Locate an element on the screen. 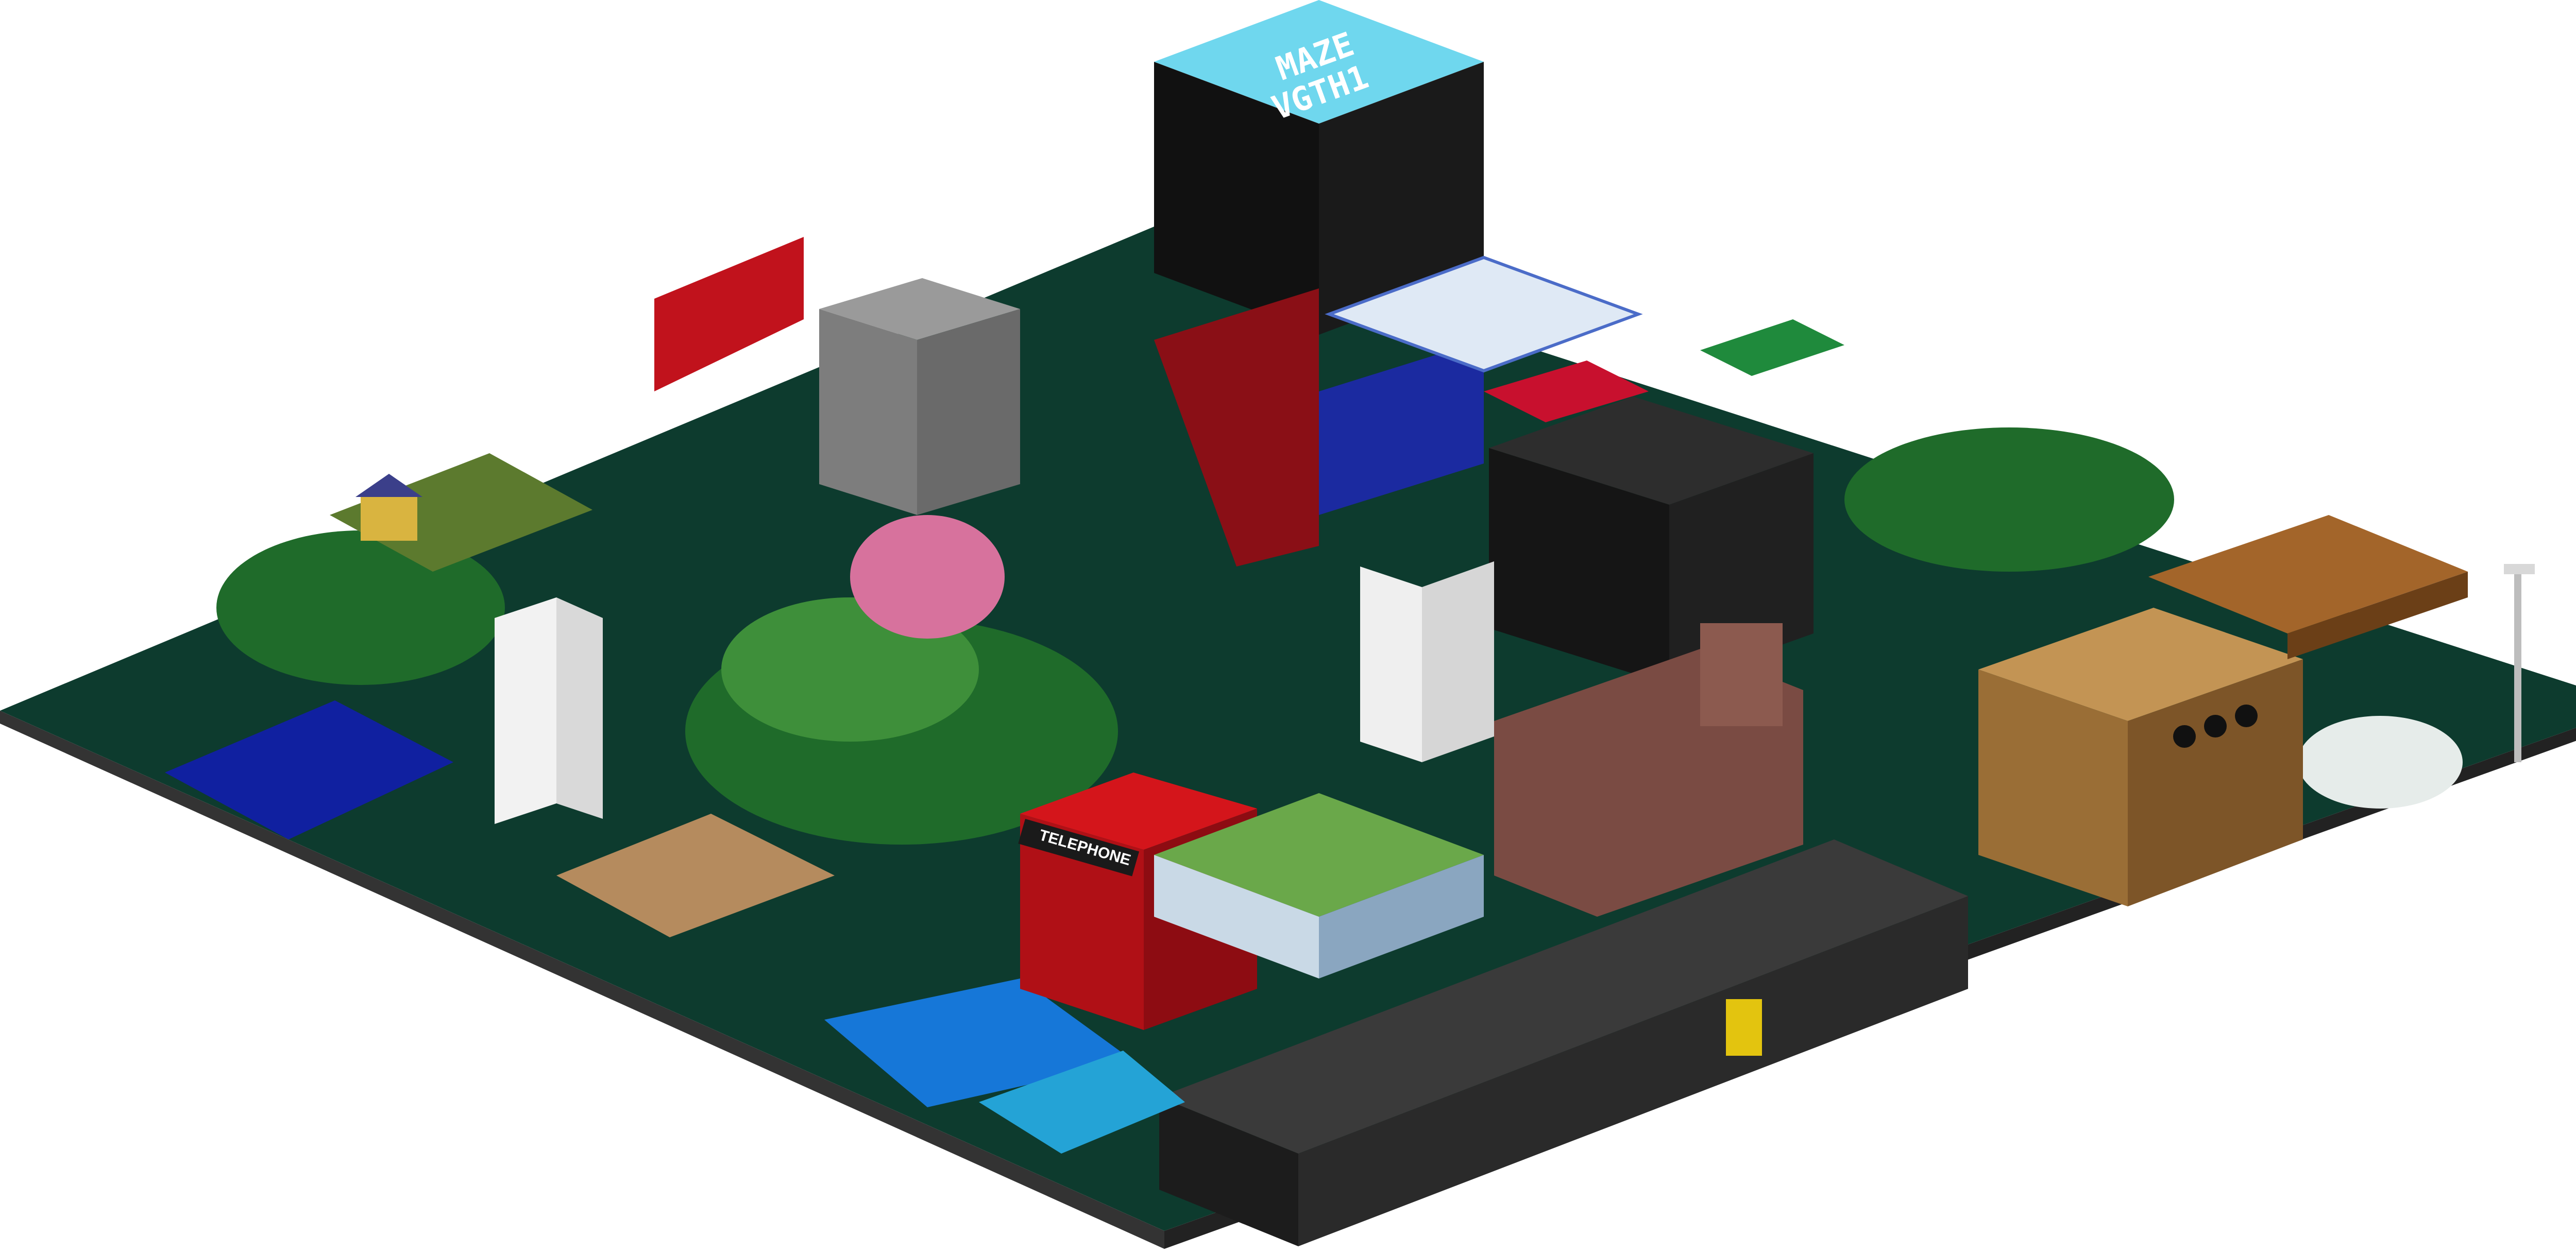 The width and height of the screenshot is (2576, 1253). lamp-pole is located at coordinates (2517, 667).